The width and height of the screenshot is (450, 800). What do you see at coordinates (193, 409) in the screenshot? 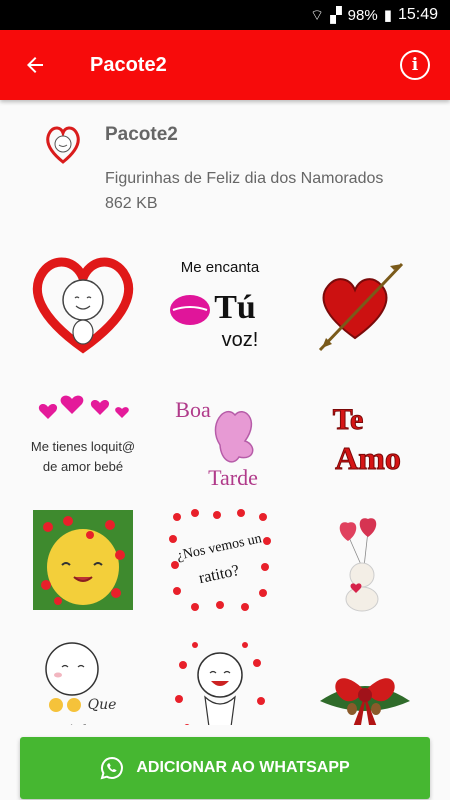
I see `sticker-5-line1: Boa` at bounding box center [193, 409].